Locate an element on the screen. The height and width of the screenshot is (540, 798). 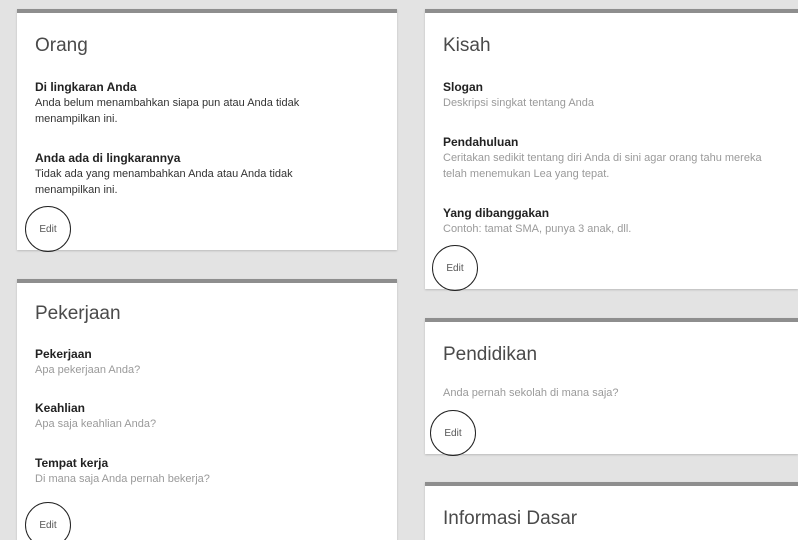
tagline-label: Slogan is located at coordinates (463, 87).